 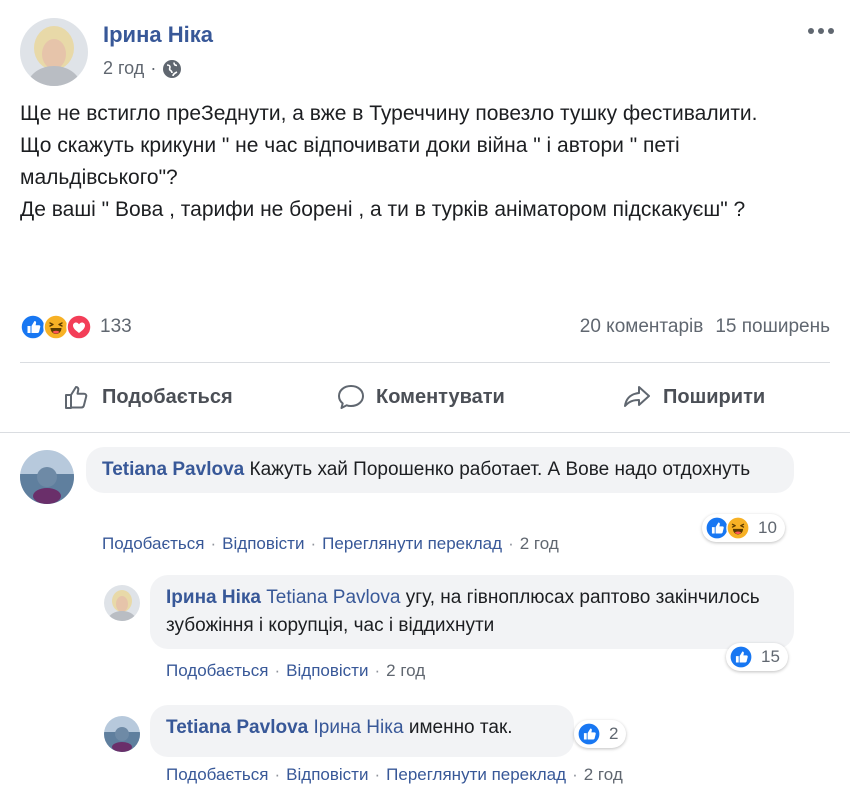 What do you see at coordinates (772, 327) in the screenshot?
I see `shares-count: 15 поширень` at bounding box center [772, 327].